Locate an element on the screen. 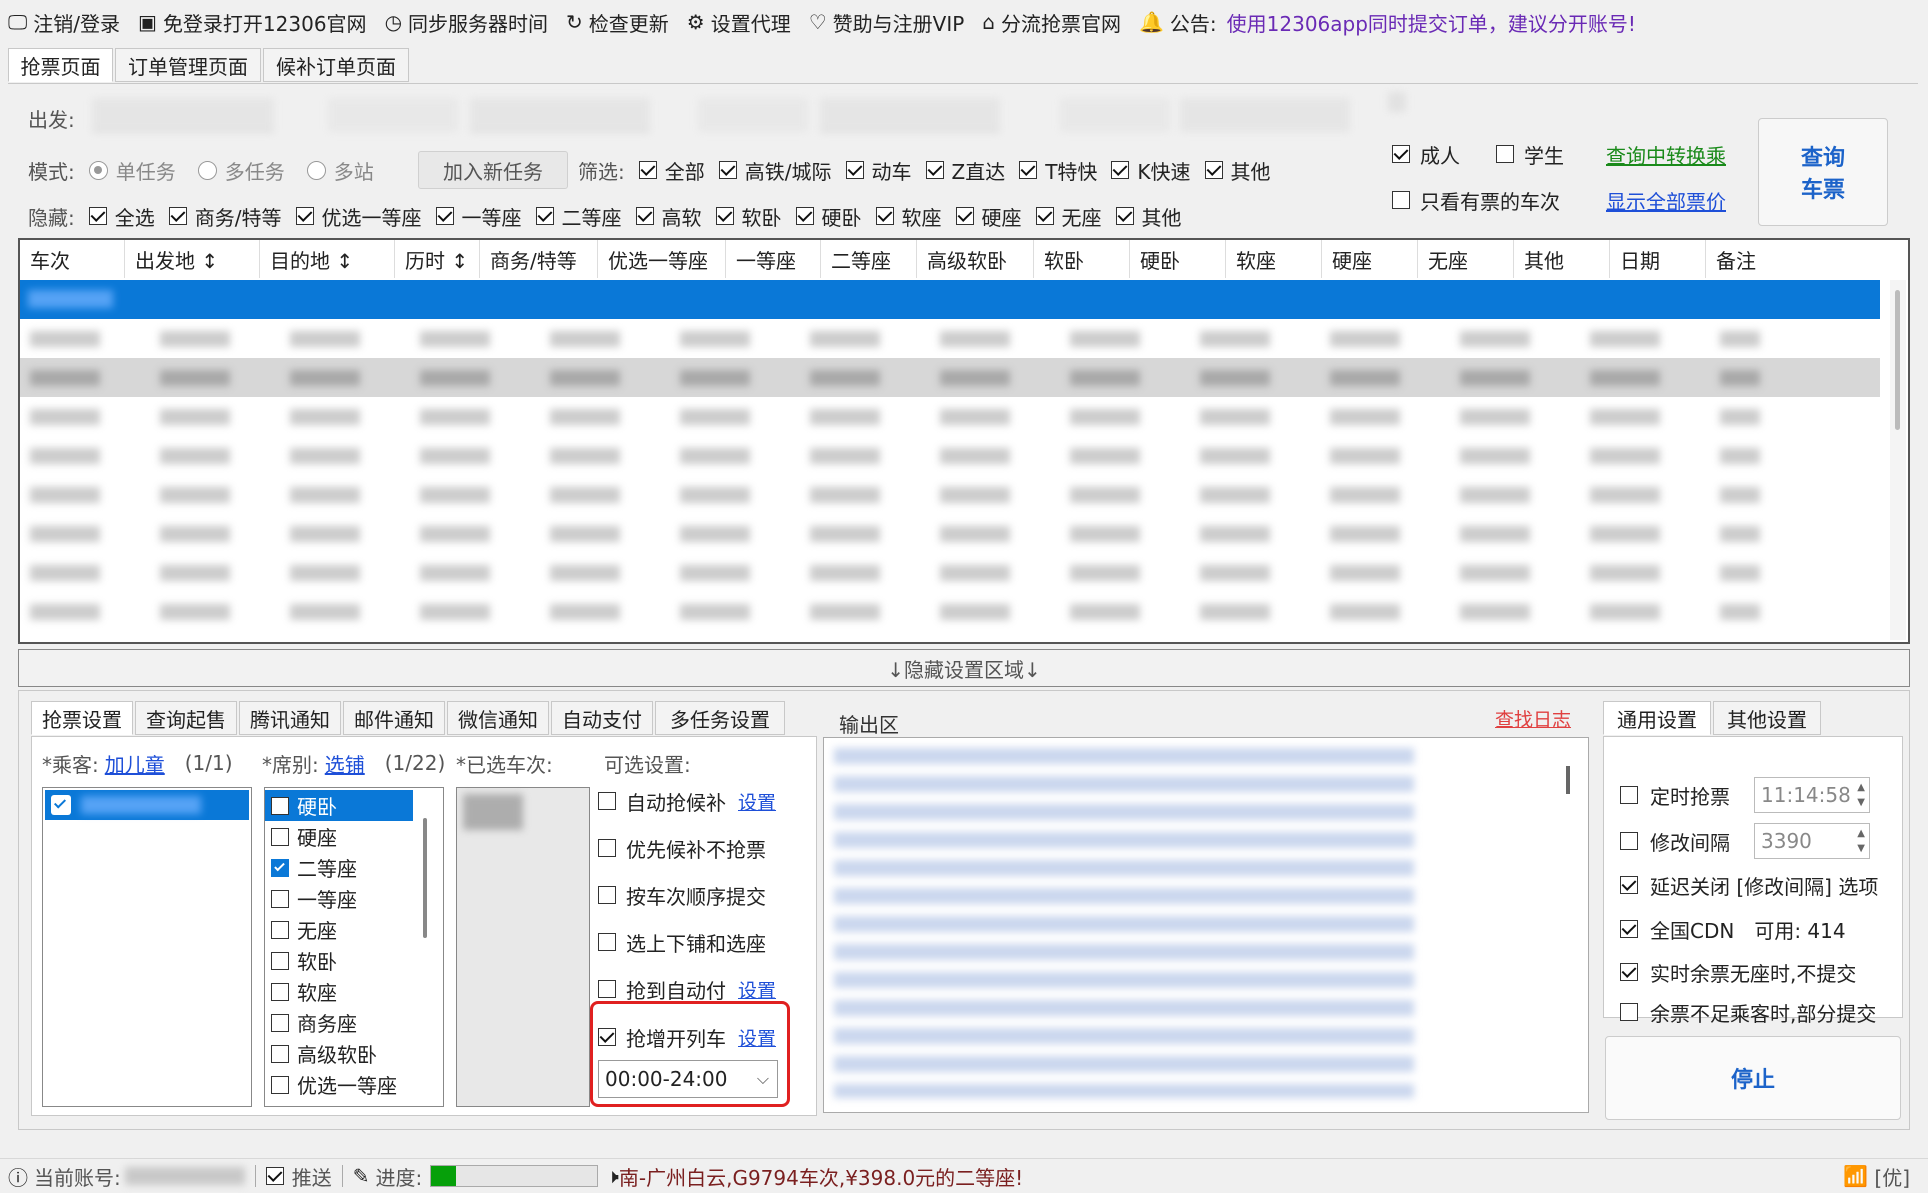 The width and height of the screenshot is (1928, 1193). toolbar-login: 🖵 注销/登录 is located at coordinates (64, 22).